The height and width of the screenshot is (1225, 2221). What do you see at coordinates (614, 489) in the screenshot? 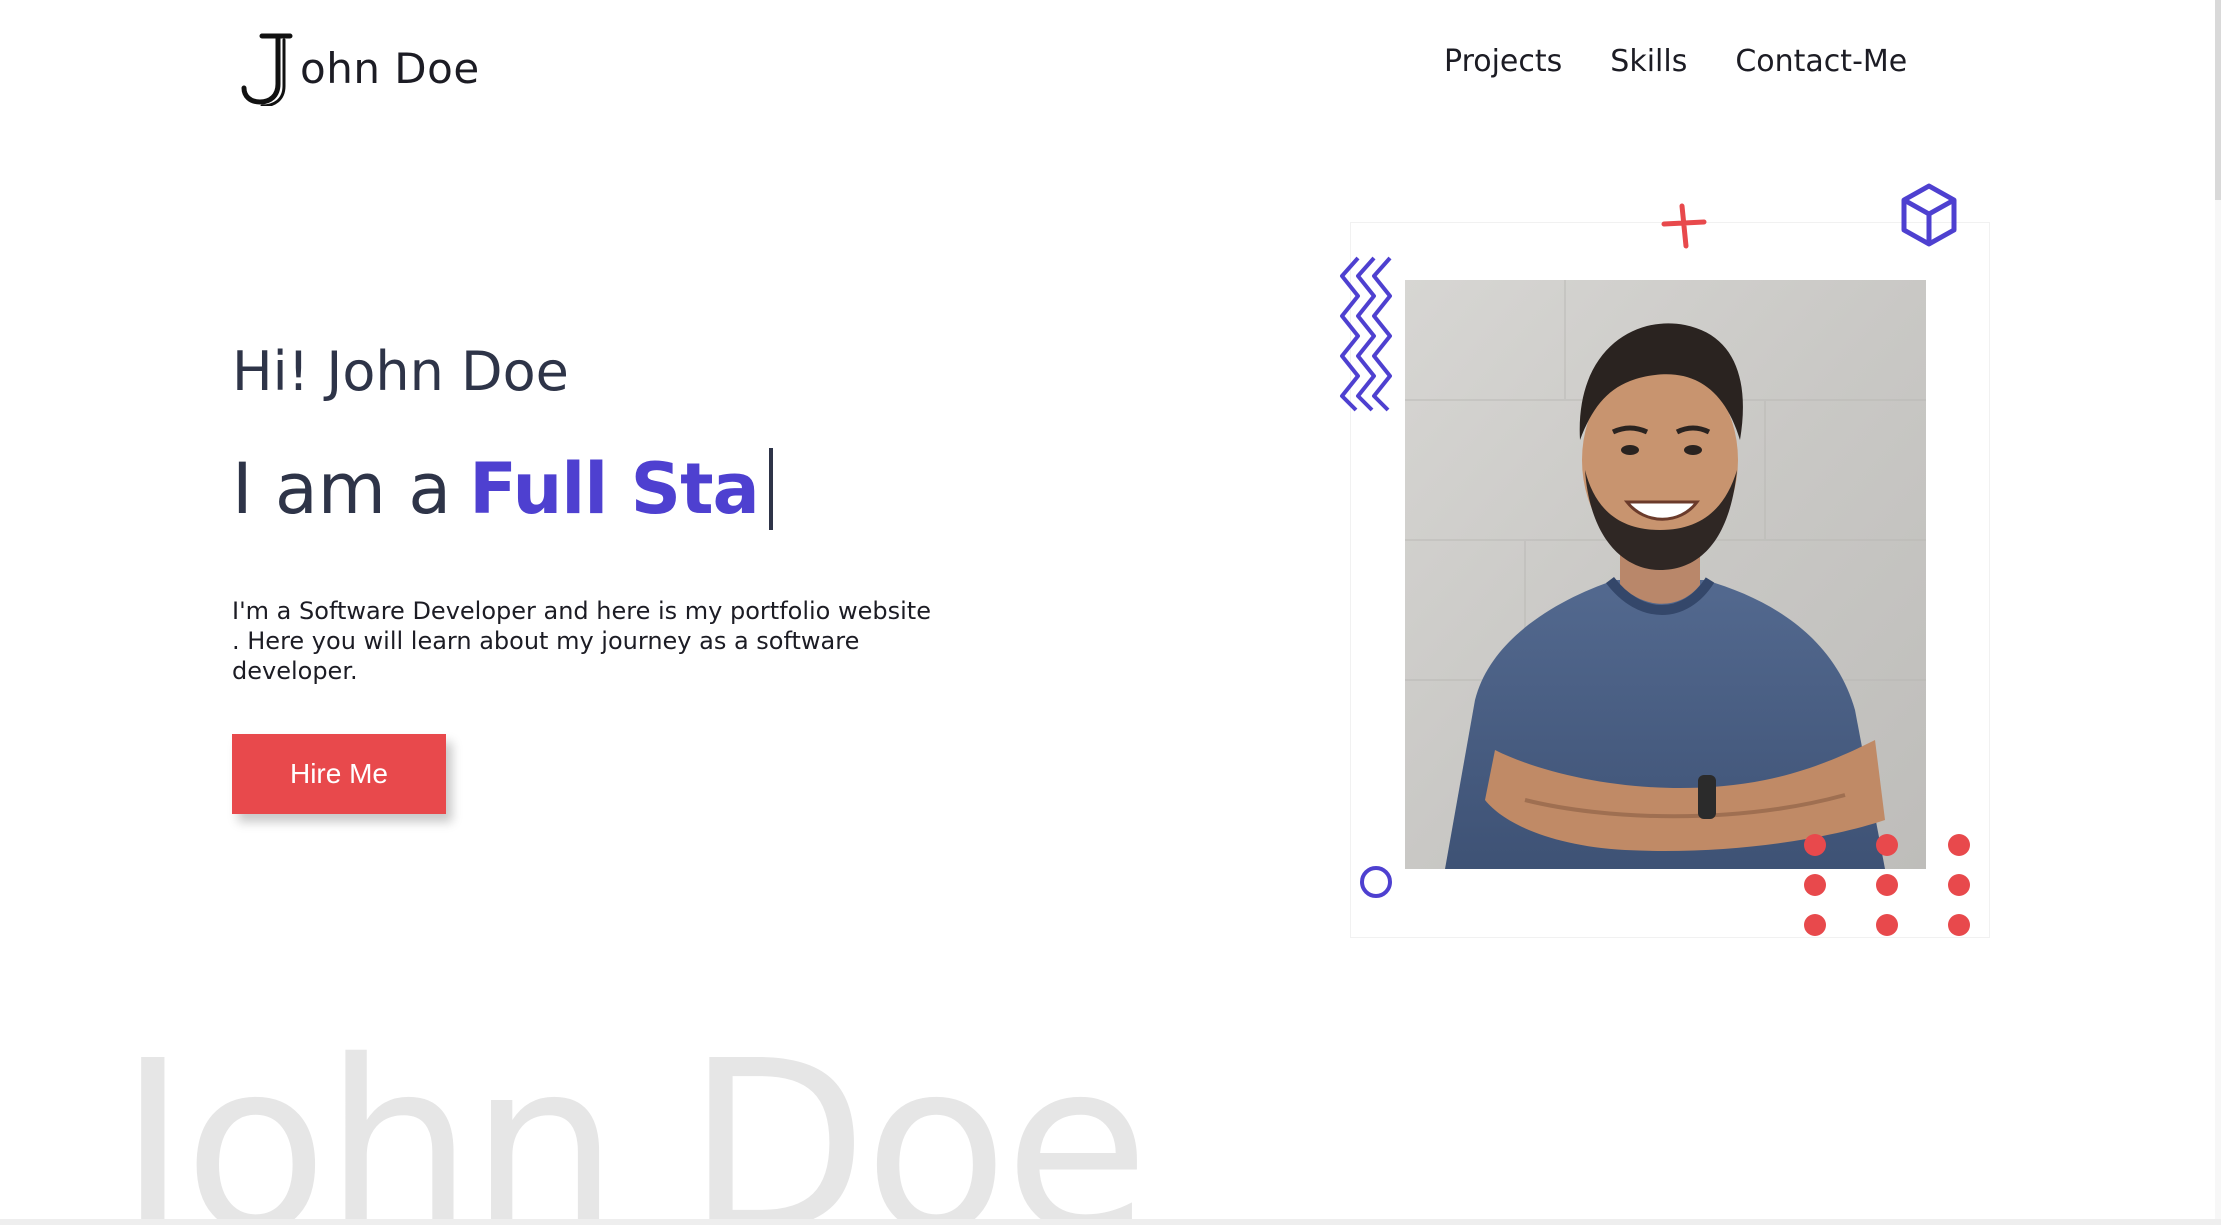
I see `role-typed-text: Full Sta` at bounding box center [614, 489].